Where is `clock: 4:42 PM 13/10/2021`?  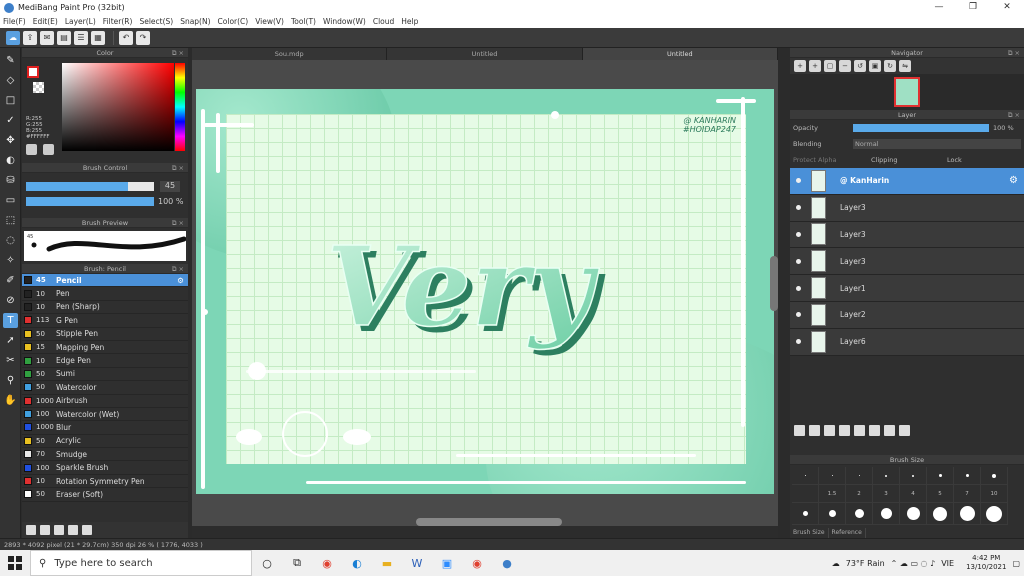
clock: 4:42 PM 13/10/2021 is located at coordinates (986, 563).